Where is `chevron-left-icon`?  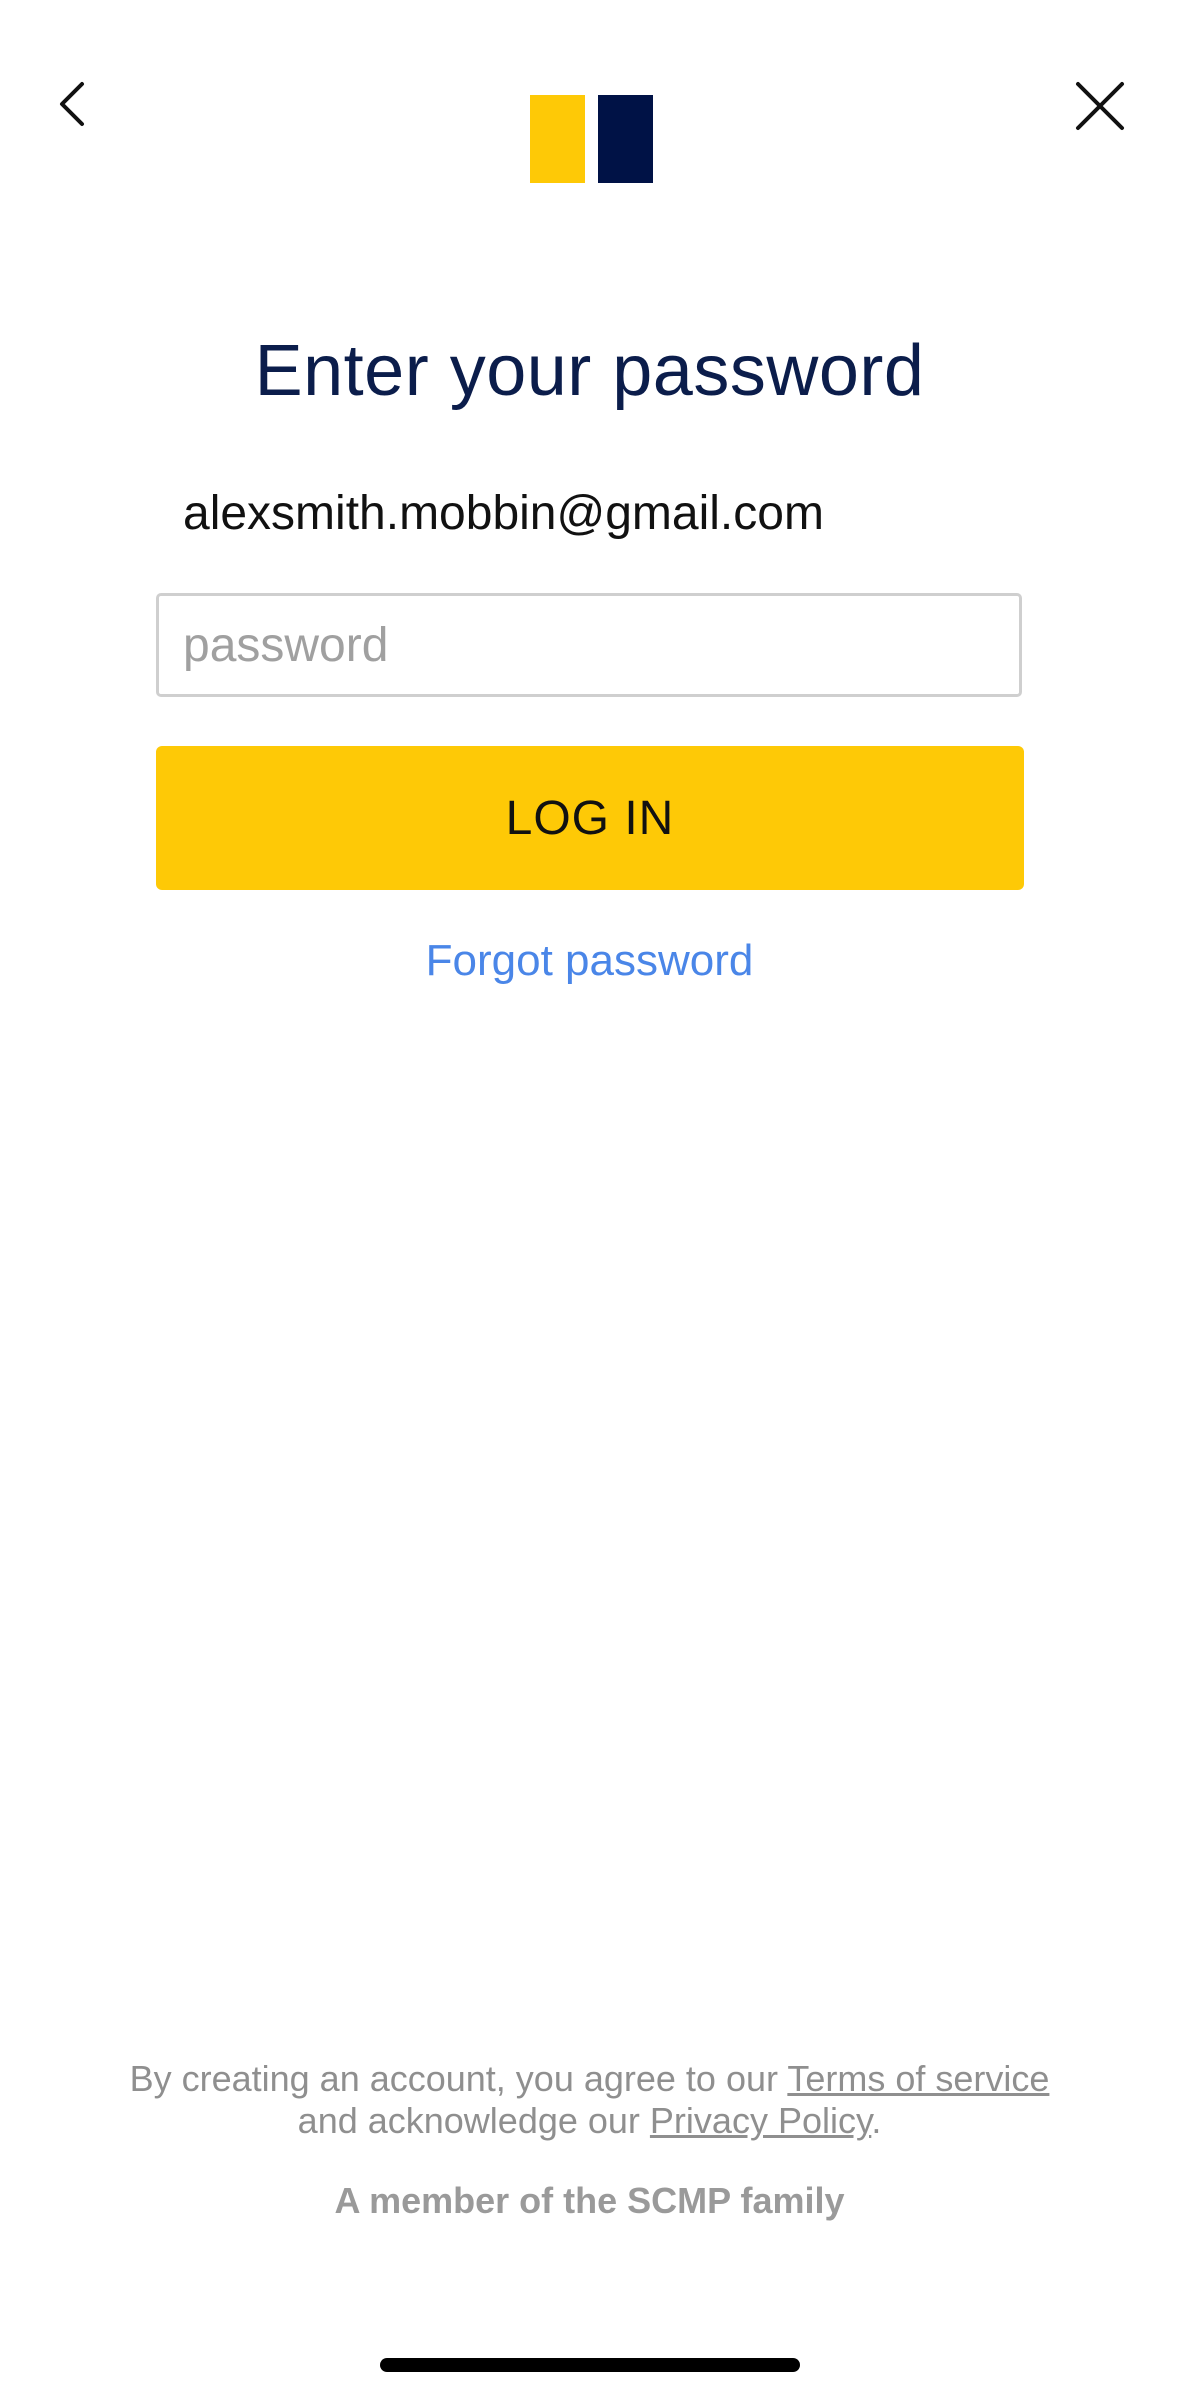 chevron-left-icon is located at coordinates (72, 104).